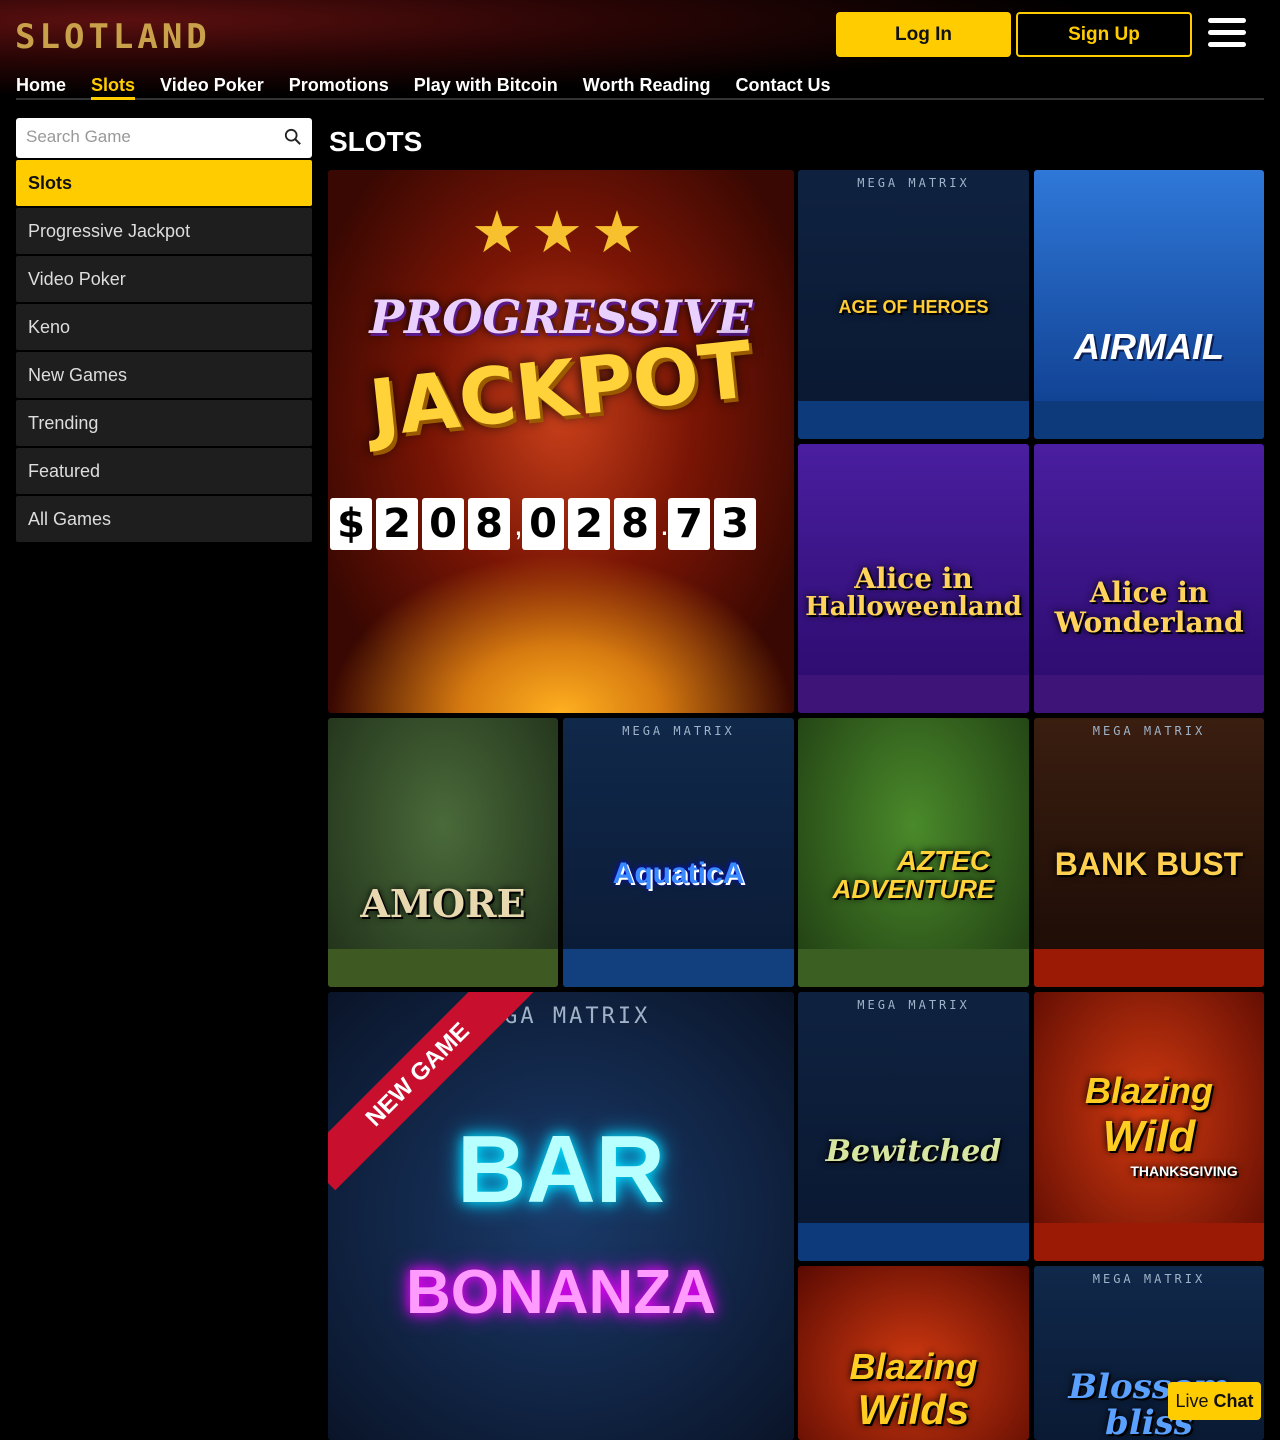 This screenshot has height=1440, width=1280. Describe the element at coordinates (1149, 1136) in the screenshot. I see `game-title-line2: Wild` at that location.